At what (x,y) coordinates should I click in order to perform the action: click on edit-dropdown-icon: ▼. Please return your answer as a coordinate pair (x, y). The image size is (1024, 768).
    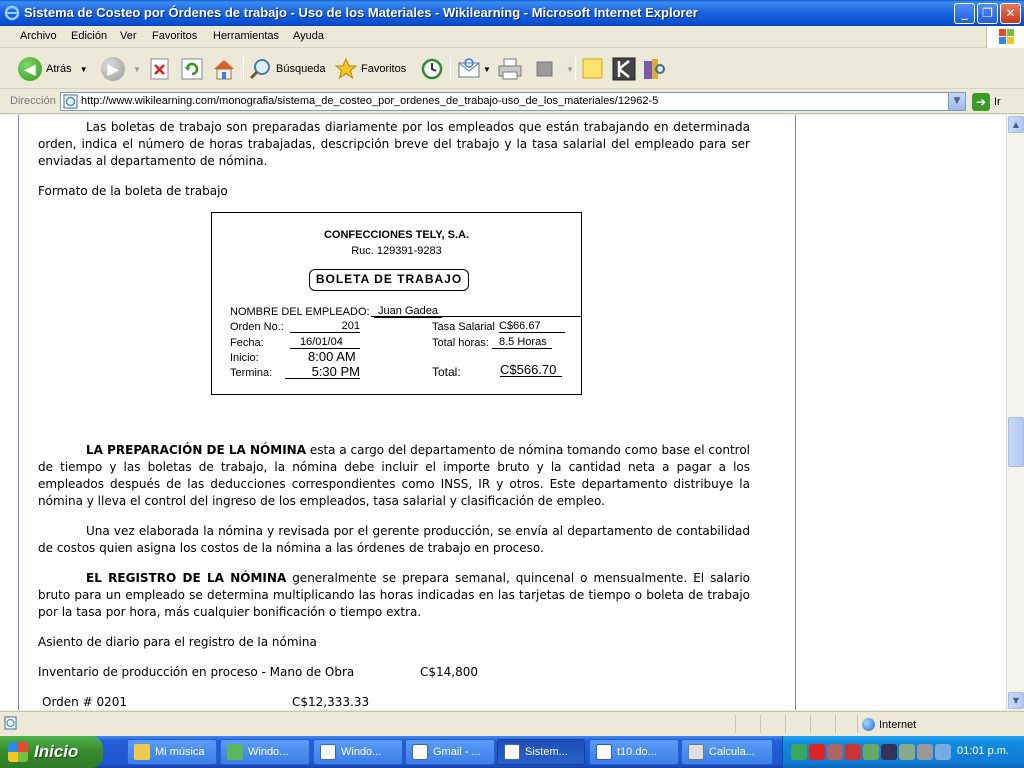
    Looking at the image, I should click on (570, 69).